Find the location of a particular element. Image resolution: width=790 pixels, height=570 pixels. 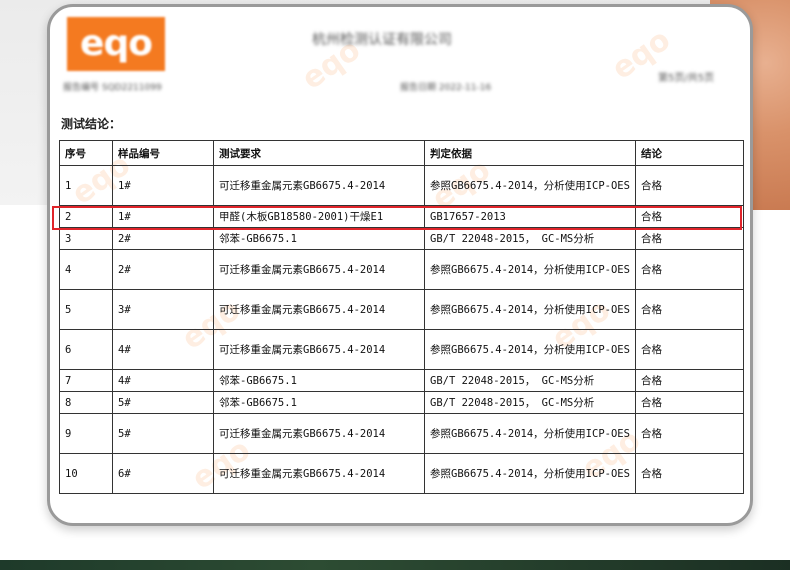

background-bottom-strip is located at coordinates (395, 565).